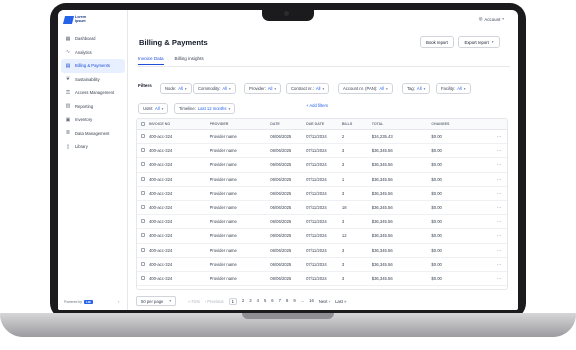 The image size is (576, 350). I want to click on first-page-button: « First, so click(194, 301).